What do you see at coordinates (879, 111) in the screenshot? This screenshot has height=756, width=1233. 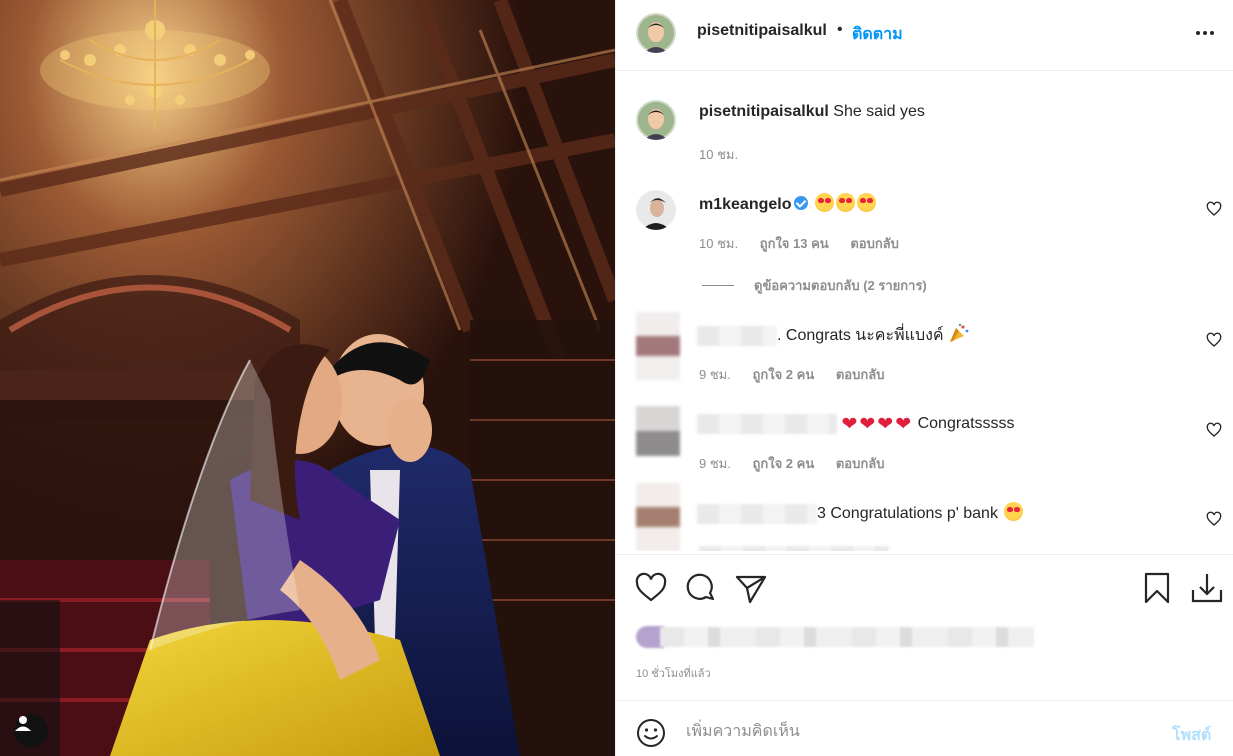 I see `caption-text: She said yes` at bounding box center [879, 111].